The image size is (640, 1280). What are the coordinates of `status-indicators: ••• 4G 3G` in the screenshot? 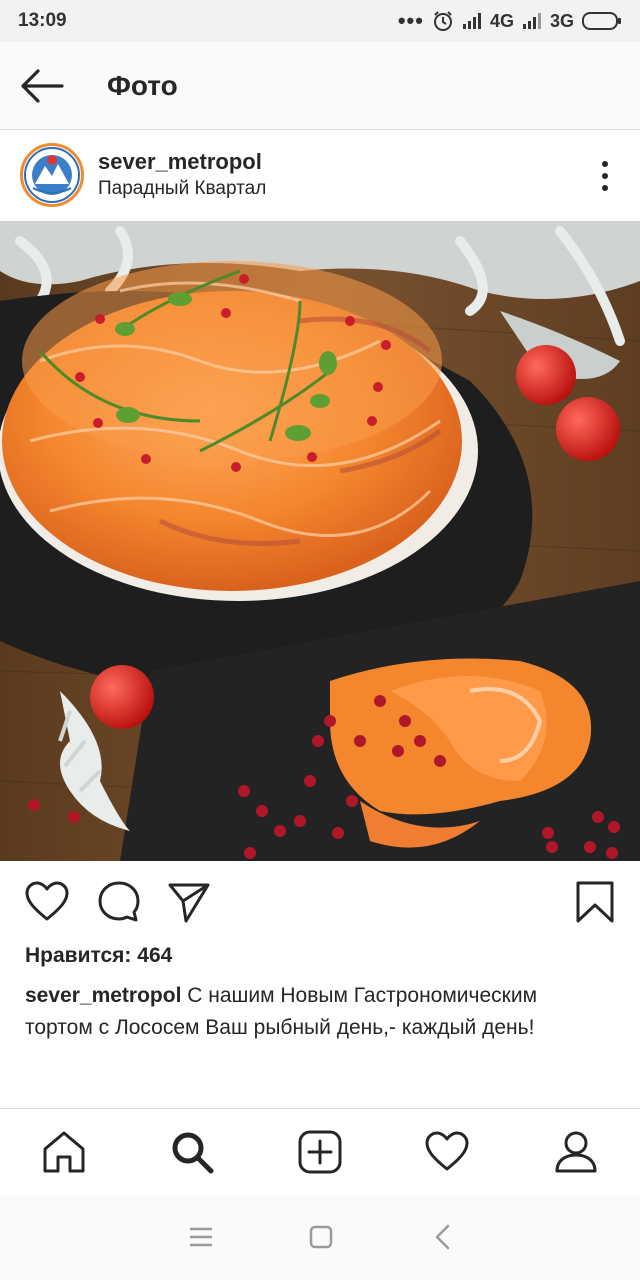 It's located at (510, 21).